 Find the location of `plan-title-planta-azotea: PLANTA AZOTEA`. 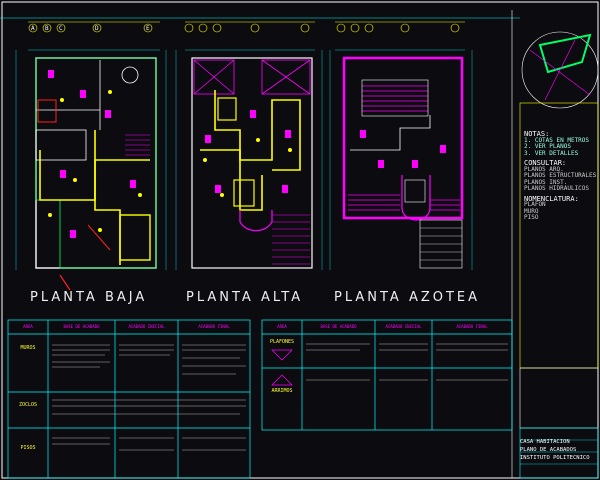

plan-title-planta-azotea: PLANTA AZOTEA is located at coordinates (407, 297).